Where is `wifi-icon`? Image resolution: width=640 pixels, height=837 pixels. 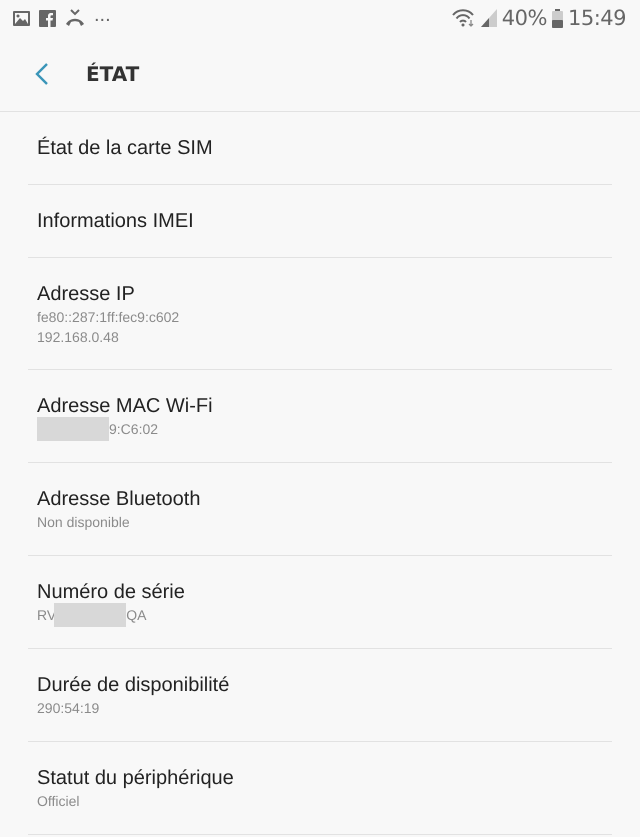 wifi-icon is located at coordinates (464, 18).